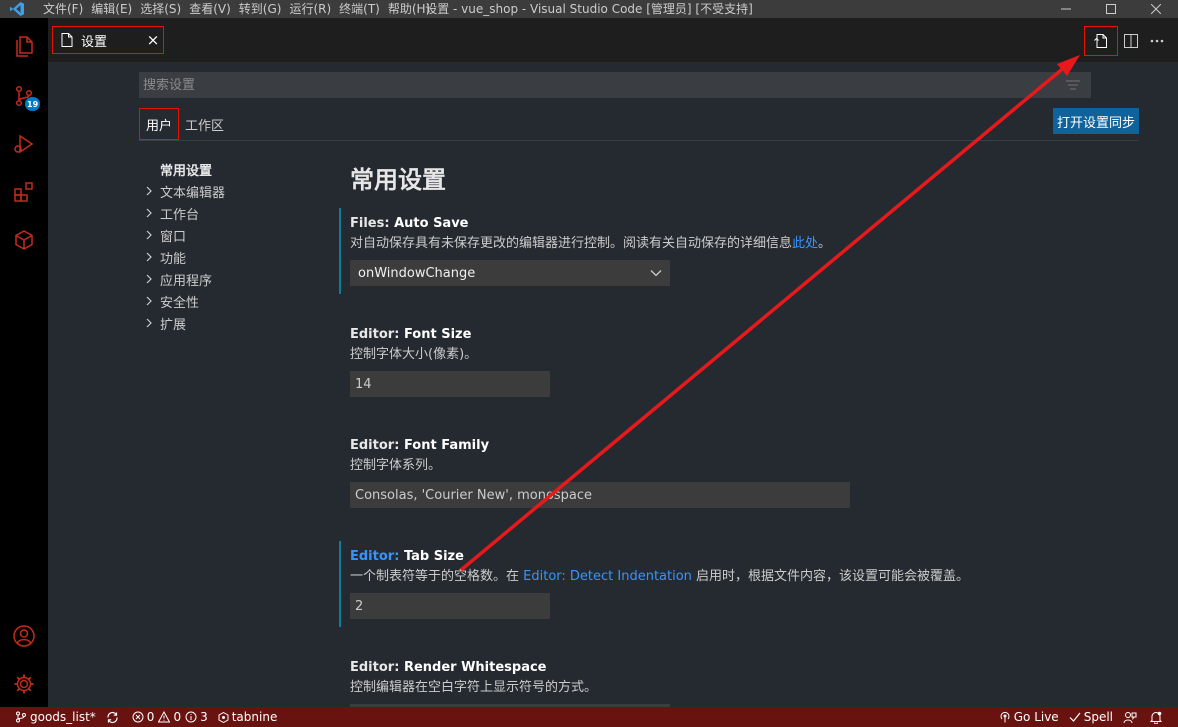 The height and width of the screenshot is (727, 1178). Describe the element at coordinates (223, 717) in the screenshot. I see `tabnine-icon` at that location.